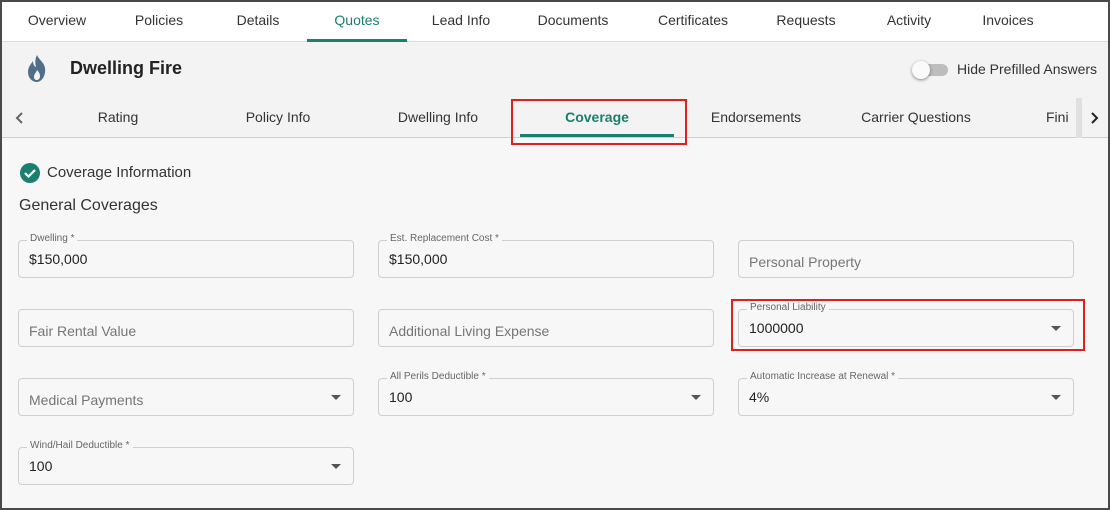 This screenshot has height=510, width=1110. Describe the element at coordinates (118, 118) in the screenshot. I see `tab-rating: Rating` at that location.